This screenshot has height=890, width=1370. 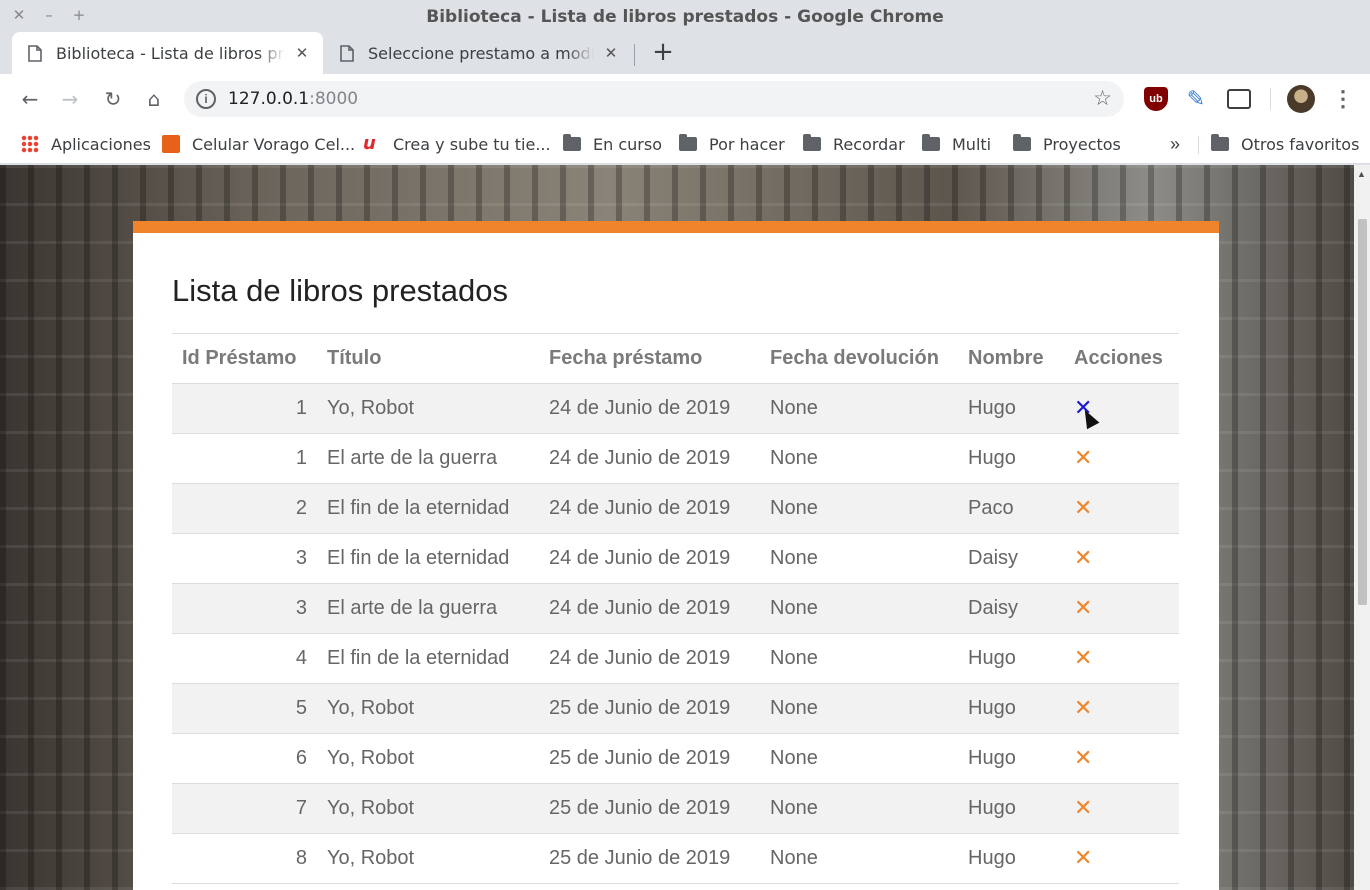 I want to click on table-row: 6 Yo, Robot 25 de Junio de 2019 None Hugo ✕, so click(x=675, y=758).